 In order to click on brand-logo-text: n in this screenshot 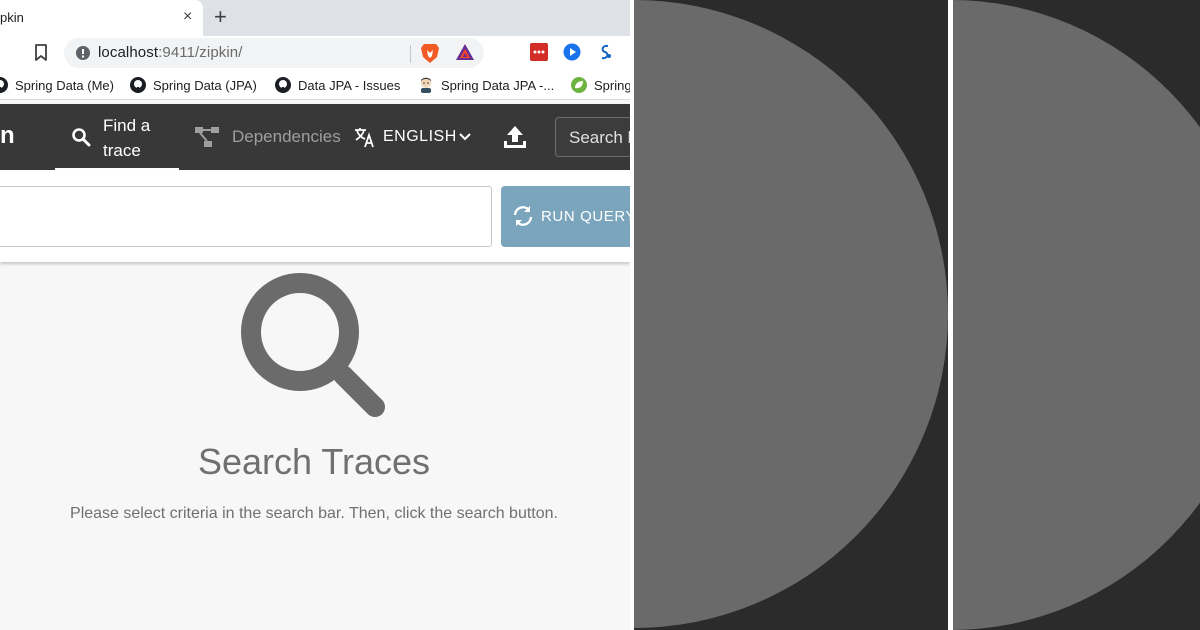, I will do `click(7, 136)`.